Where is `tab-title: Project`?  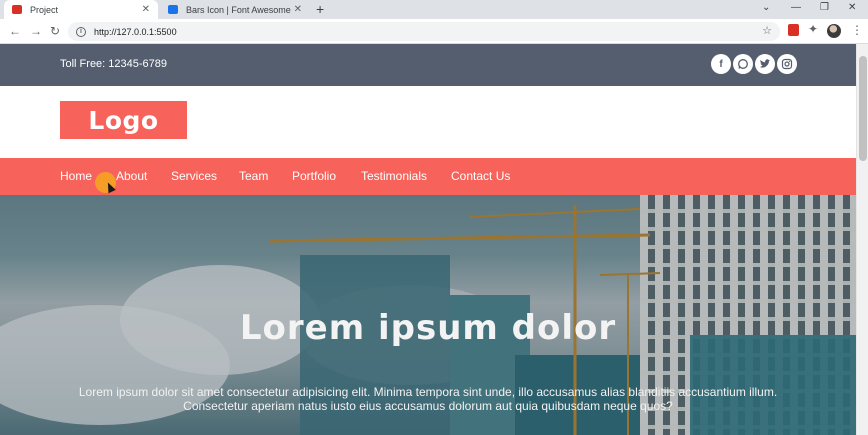 tab-title: Project is located at coordinates (44, 9).